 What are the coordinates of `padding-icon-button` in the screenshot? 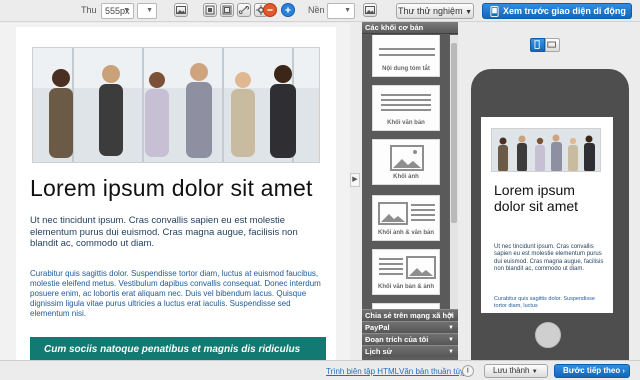 It's located at (227, 10).